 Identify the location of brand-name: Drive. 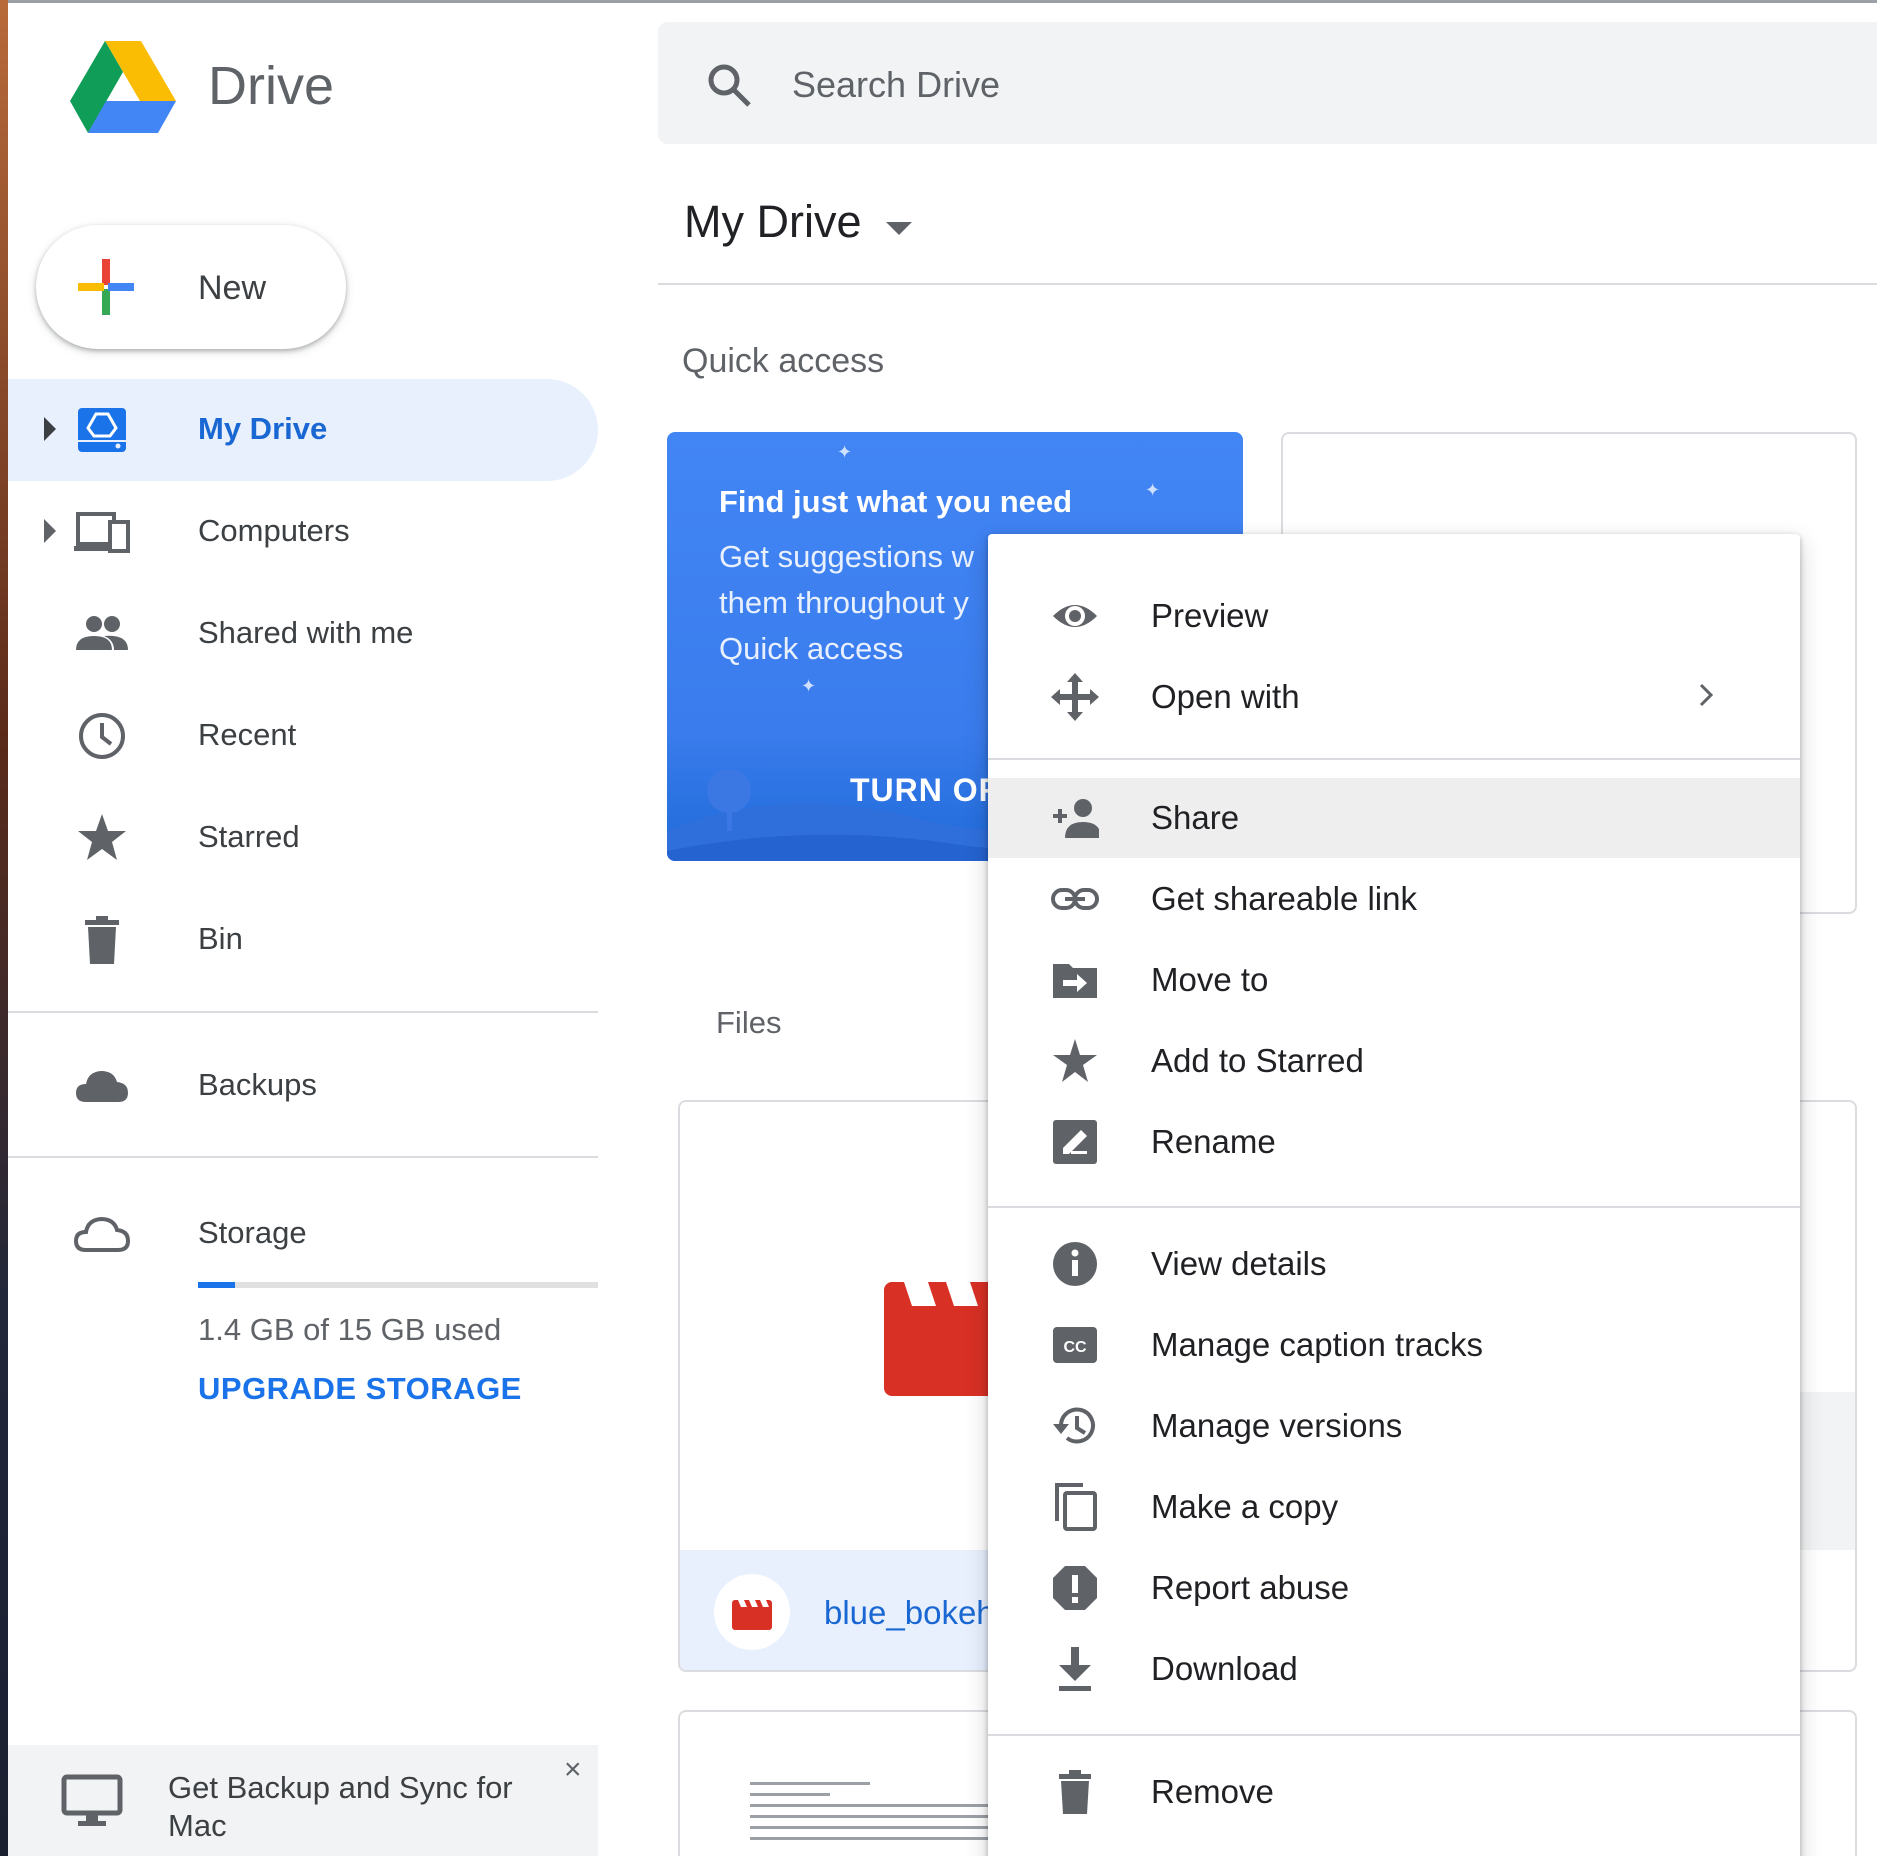
(271, 86).